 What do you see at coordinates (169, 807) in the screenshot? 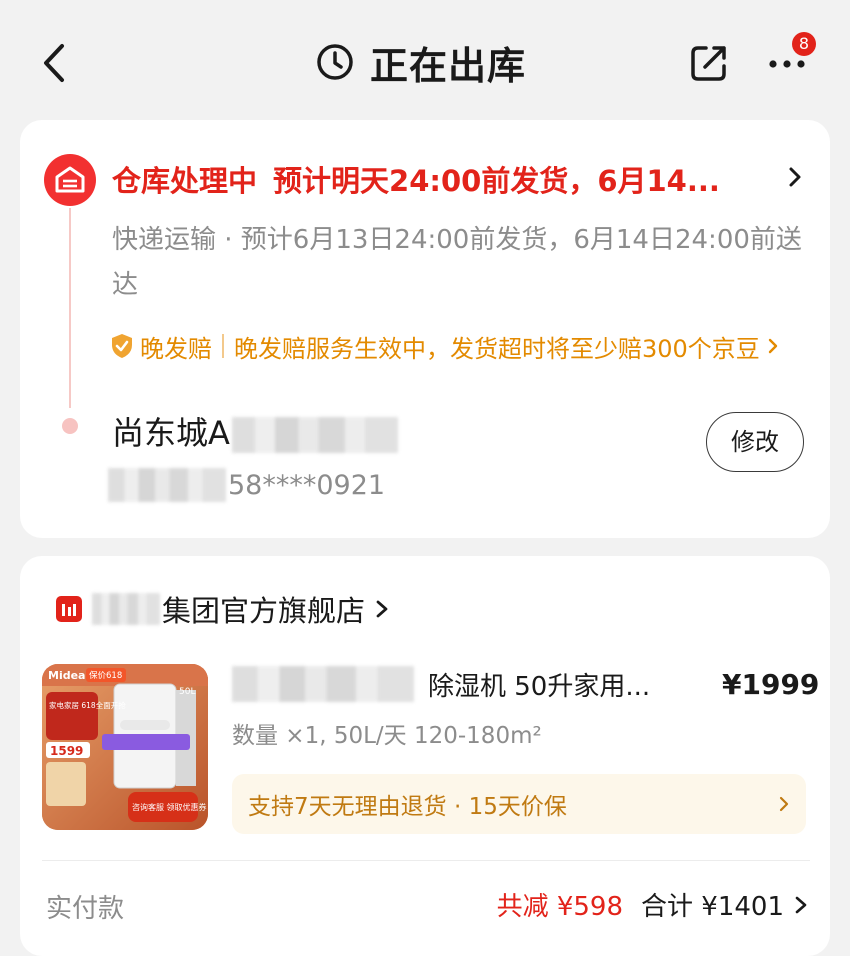
I see `thumb-button: 咨询客服 领取优惠券` at bounding box center [169, 807].